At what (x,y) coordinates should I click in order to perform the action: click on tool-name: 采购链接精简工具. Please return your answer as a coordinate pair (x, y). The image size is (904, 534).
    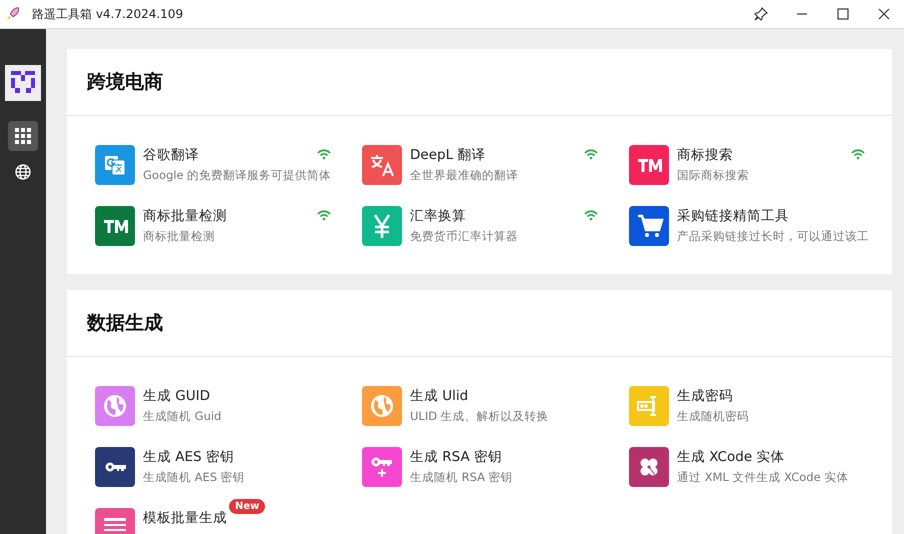
    Looking at the image, I should click on (733, 216).